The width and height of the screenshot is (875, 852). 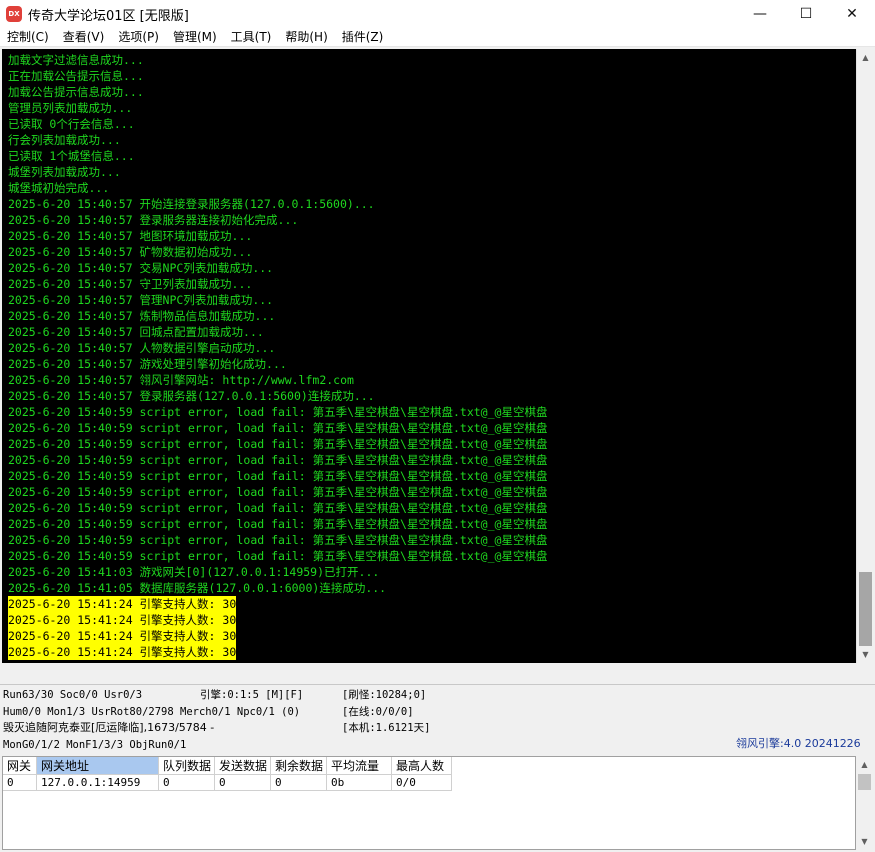 I want to click on menu-manage: 管理(M), so click(x=195, y=37).